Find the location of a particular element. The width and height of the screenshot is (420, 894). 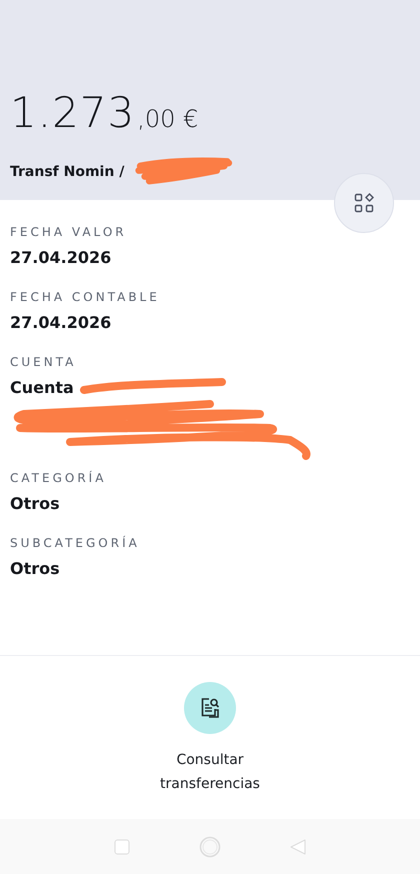

document-search-icon is located at coordinates (210, 708).